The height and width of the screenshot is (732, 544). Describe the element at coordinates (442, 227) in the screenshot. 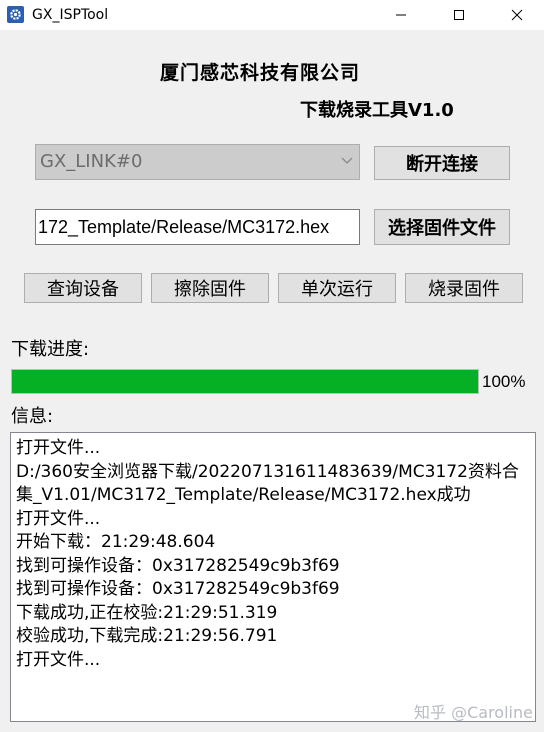

I see `select-firmware-button: 选择固件文件` at that location.